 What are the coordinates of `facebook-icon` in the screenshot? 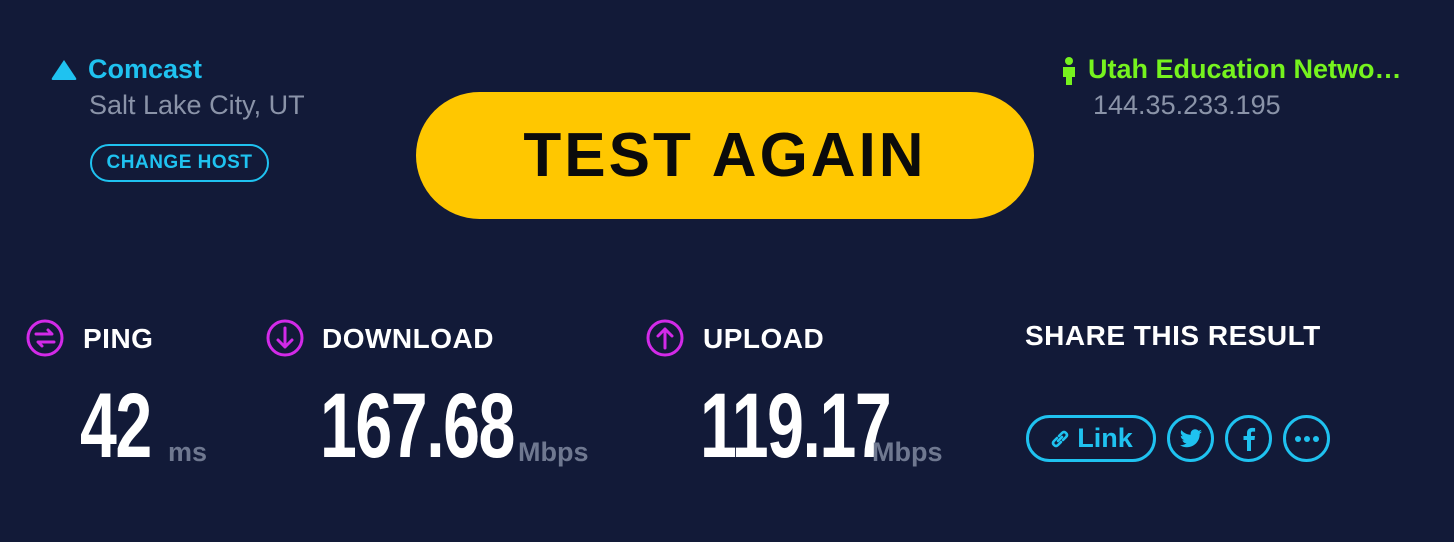 It's located at (1249, 439).